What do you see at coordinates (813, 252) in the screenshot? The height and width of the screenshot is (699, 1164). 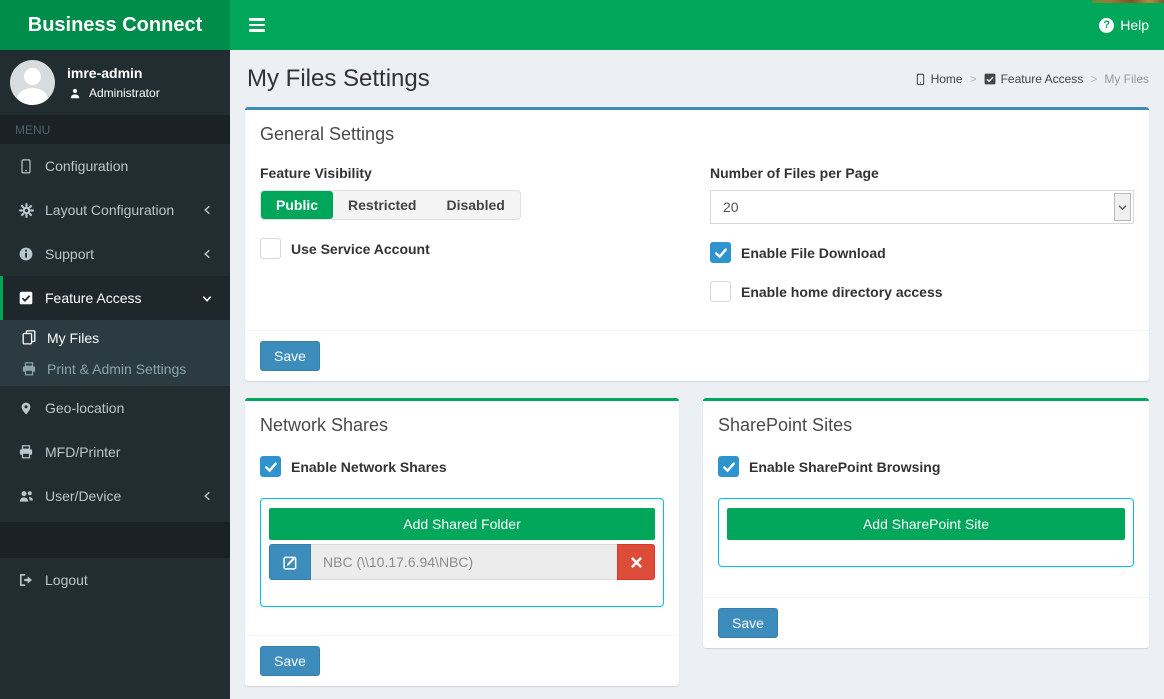 I see `enable-file-download-label: Enable File Download` at bounding box center [813, 252].